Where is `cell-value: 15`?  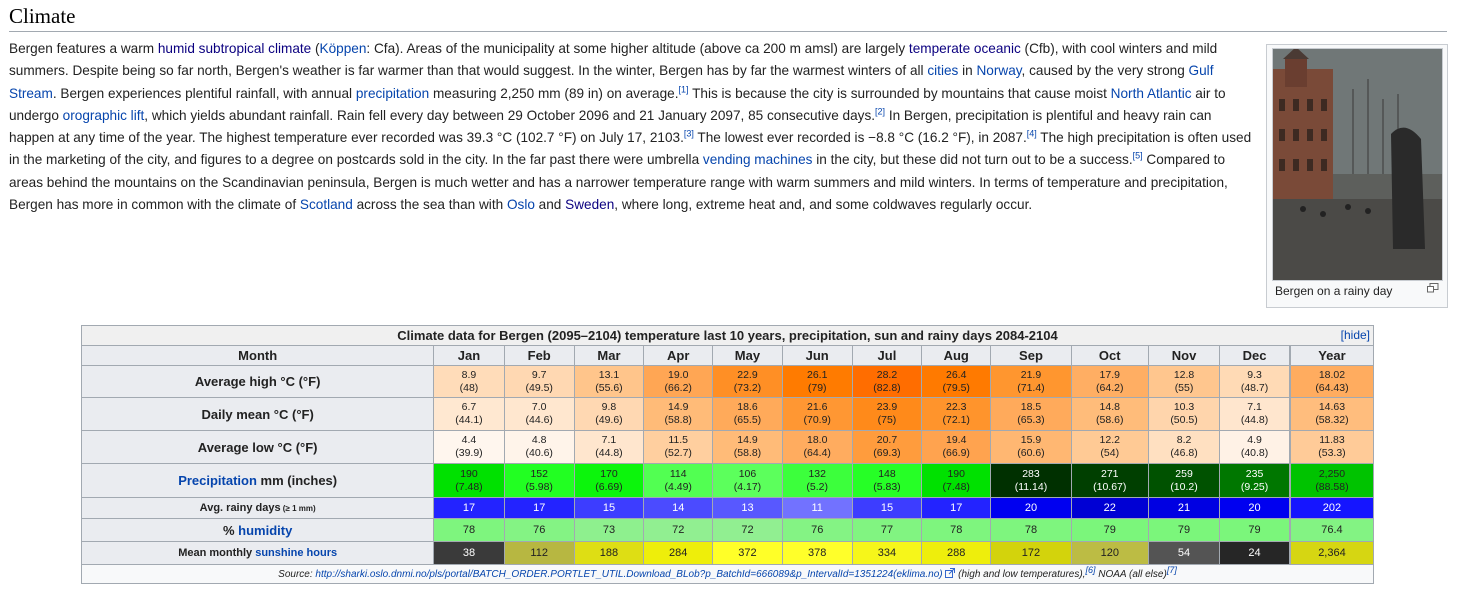
cell-value: 15 is located at coordinates (887, 507).